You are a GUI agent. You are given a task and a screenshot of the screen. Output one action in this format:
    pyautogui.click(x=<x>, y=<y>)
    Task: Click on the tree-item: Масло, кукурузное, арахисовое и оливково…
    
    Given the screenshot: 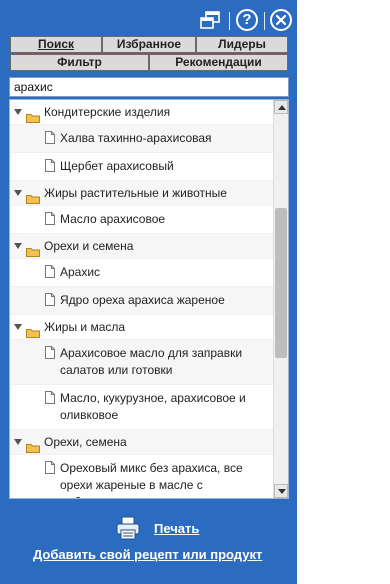 What is the action you would take?
    pyautogui.click(x=142, y=407)
    